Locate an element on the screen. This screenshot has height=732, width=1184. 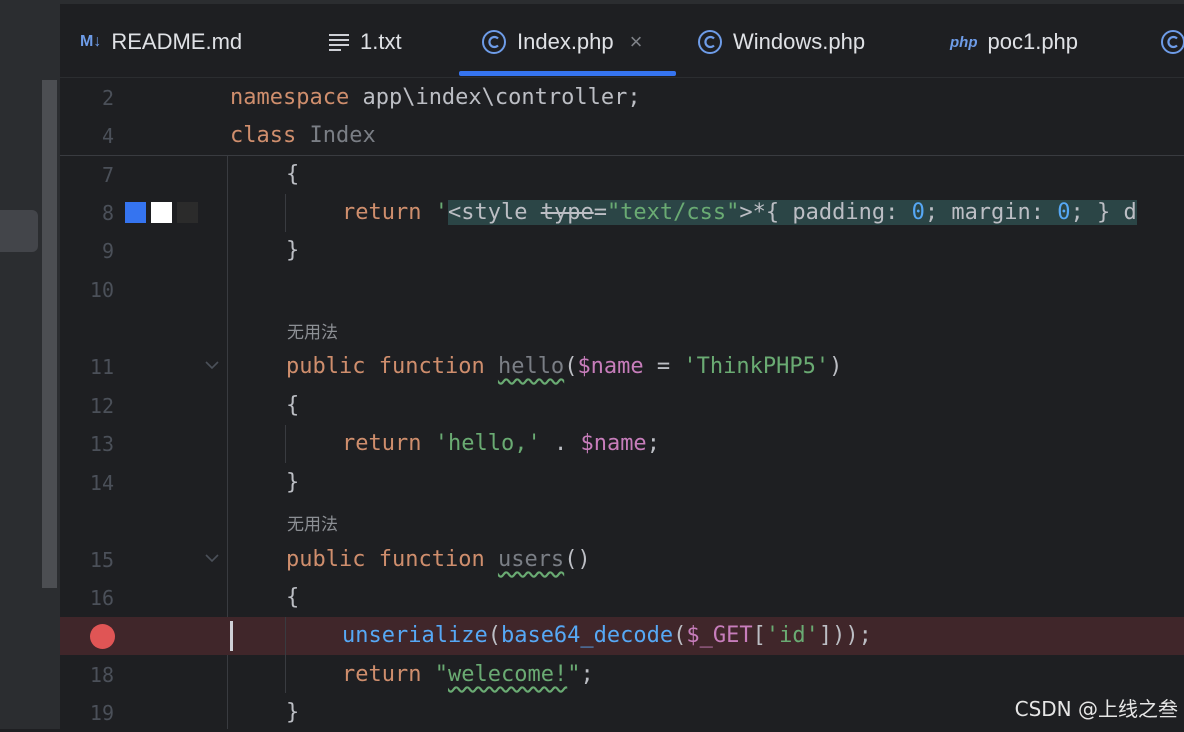
line-number: 2 is located at coordinates (107, 98).